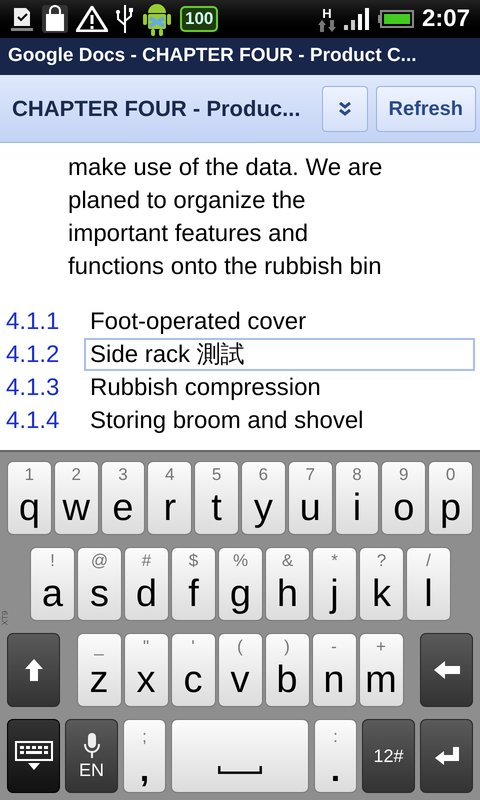 Image resolution: width=480 pixels, height=800 pixels. I want to click on enter-key, so click(446, 756).